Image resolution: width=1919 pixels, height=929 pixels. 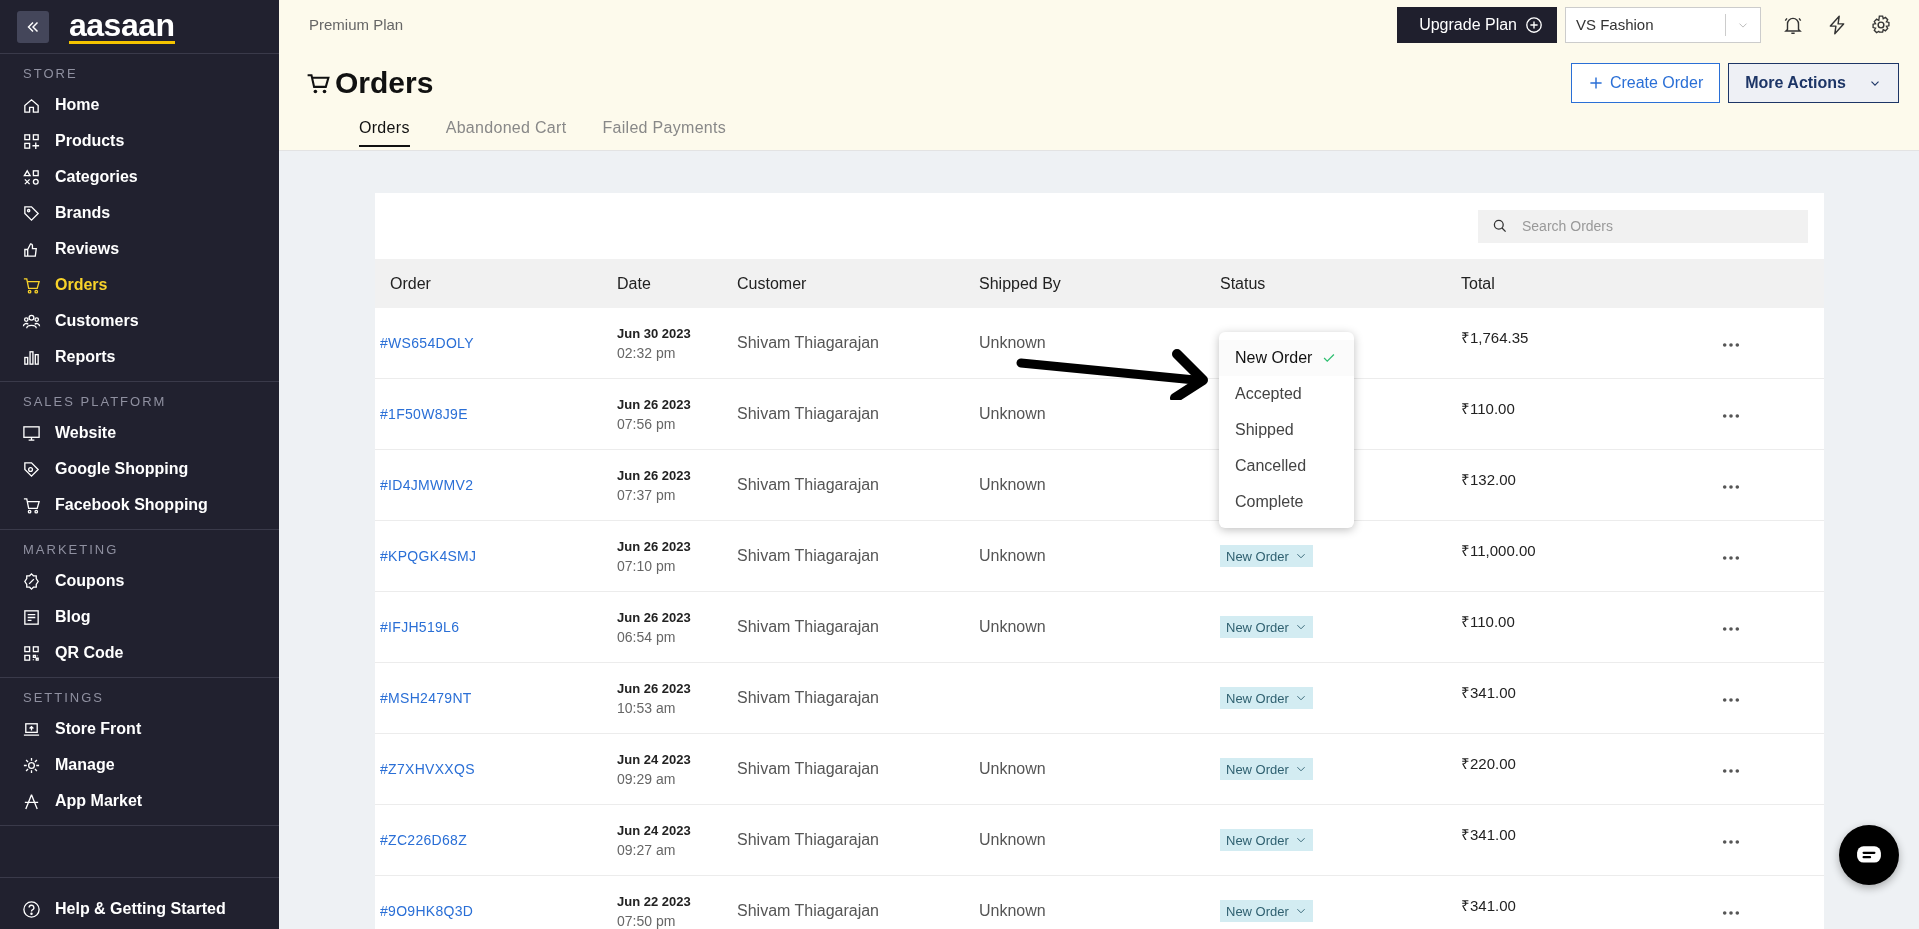 What do you see at coordinates (31, 177) in the screenshot?
I see `shapes-icon` at bounding box center [31, 177].